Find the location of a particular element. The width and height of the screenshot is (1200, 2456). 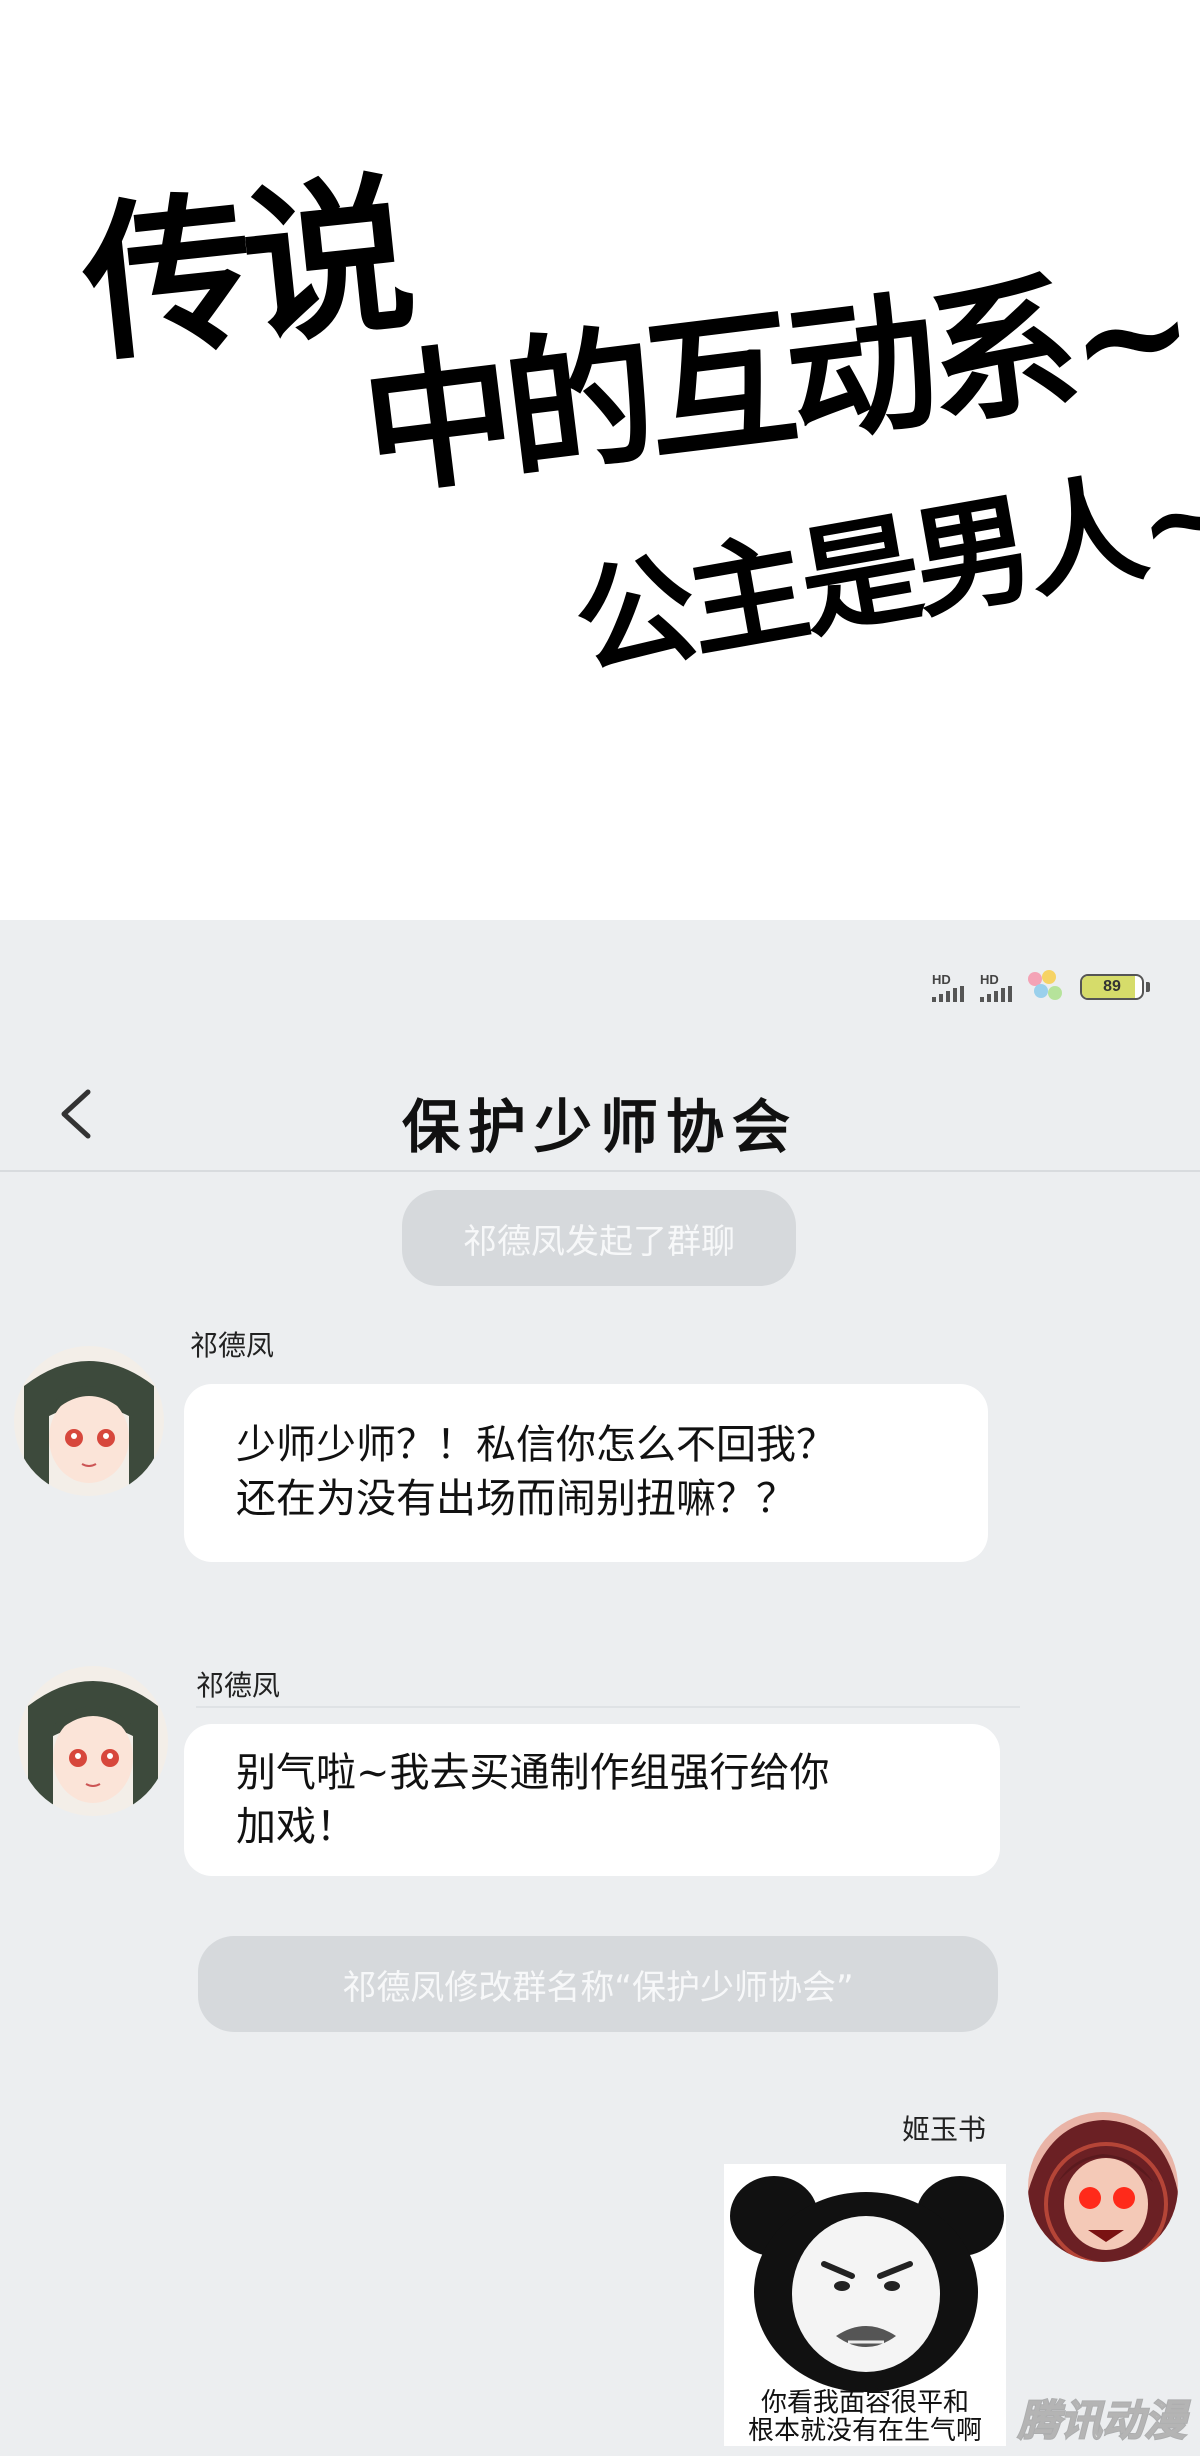

sticker-image: 你看我面容很平和 根本就没有在生气啊 is located at coordinates (865, 2305).